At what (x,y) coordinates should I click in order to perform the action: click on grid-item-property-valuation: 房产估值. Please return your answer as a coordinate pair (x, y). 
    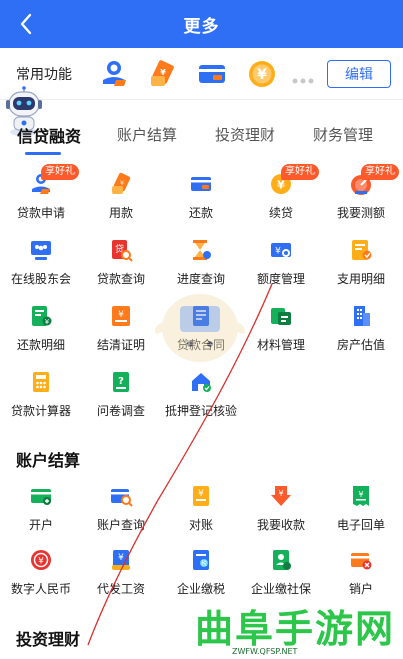
    Looking at the image, I should click on (361, 333).